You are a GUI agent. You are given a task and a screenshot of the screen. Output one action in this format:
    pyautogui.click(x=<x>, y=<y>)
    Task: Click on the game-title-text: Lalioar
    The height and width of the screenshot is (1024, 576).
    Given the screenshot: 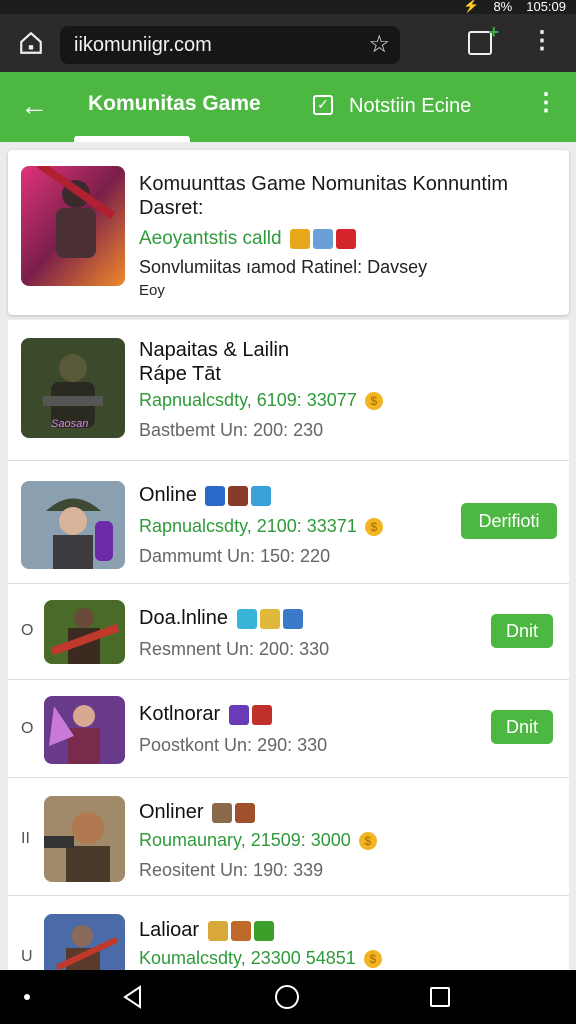 What is the action you would take?
    pyautogui.click(x=169, y=930)
    